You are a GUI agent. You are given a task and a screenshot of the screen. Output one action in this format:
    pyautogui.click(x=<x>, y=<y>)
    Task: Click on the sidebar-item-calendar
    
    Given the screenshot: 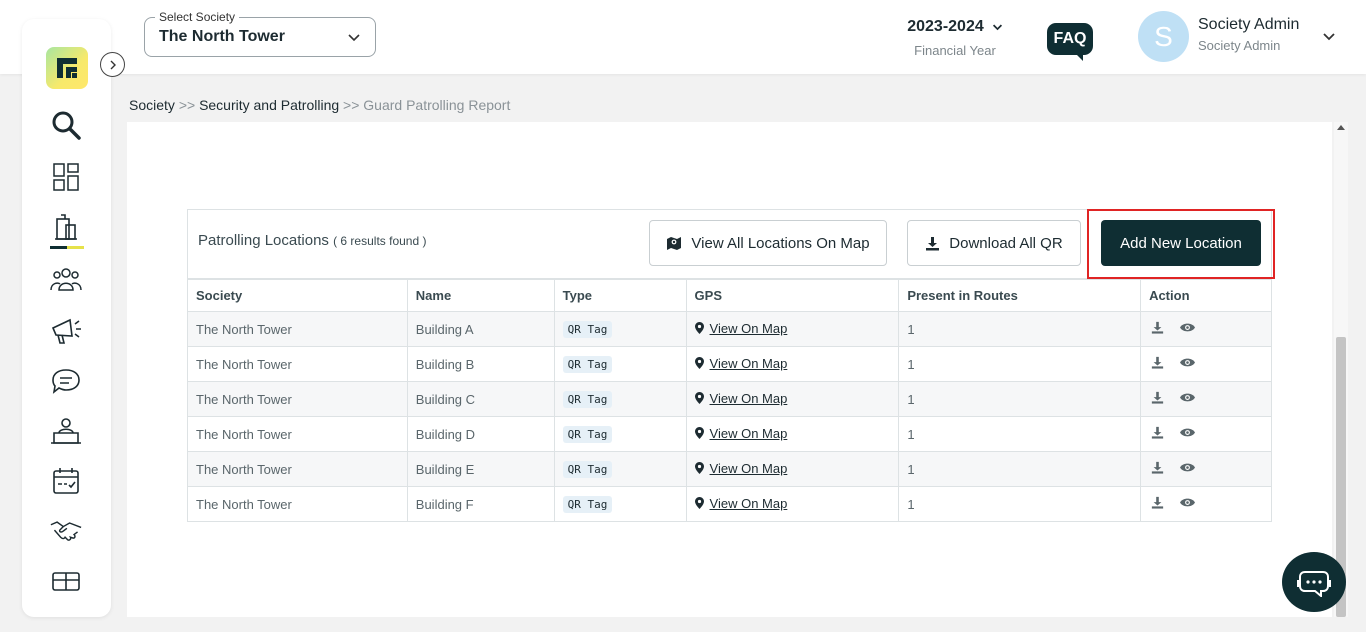 What is the action you would take?
    pyautogui.click(x=66, y=481)
    